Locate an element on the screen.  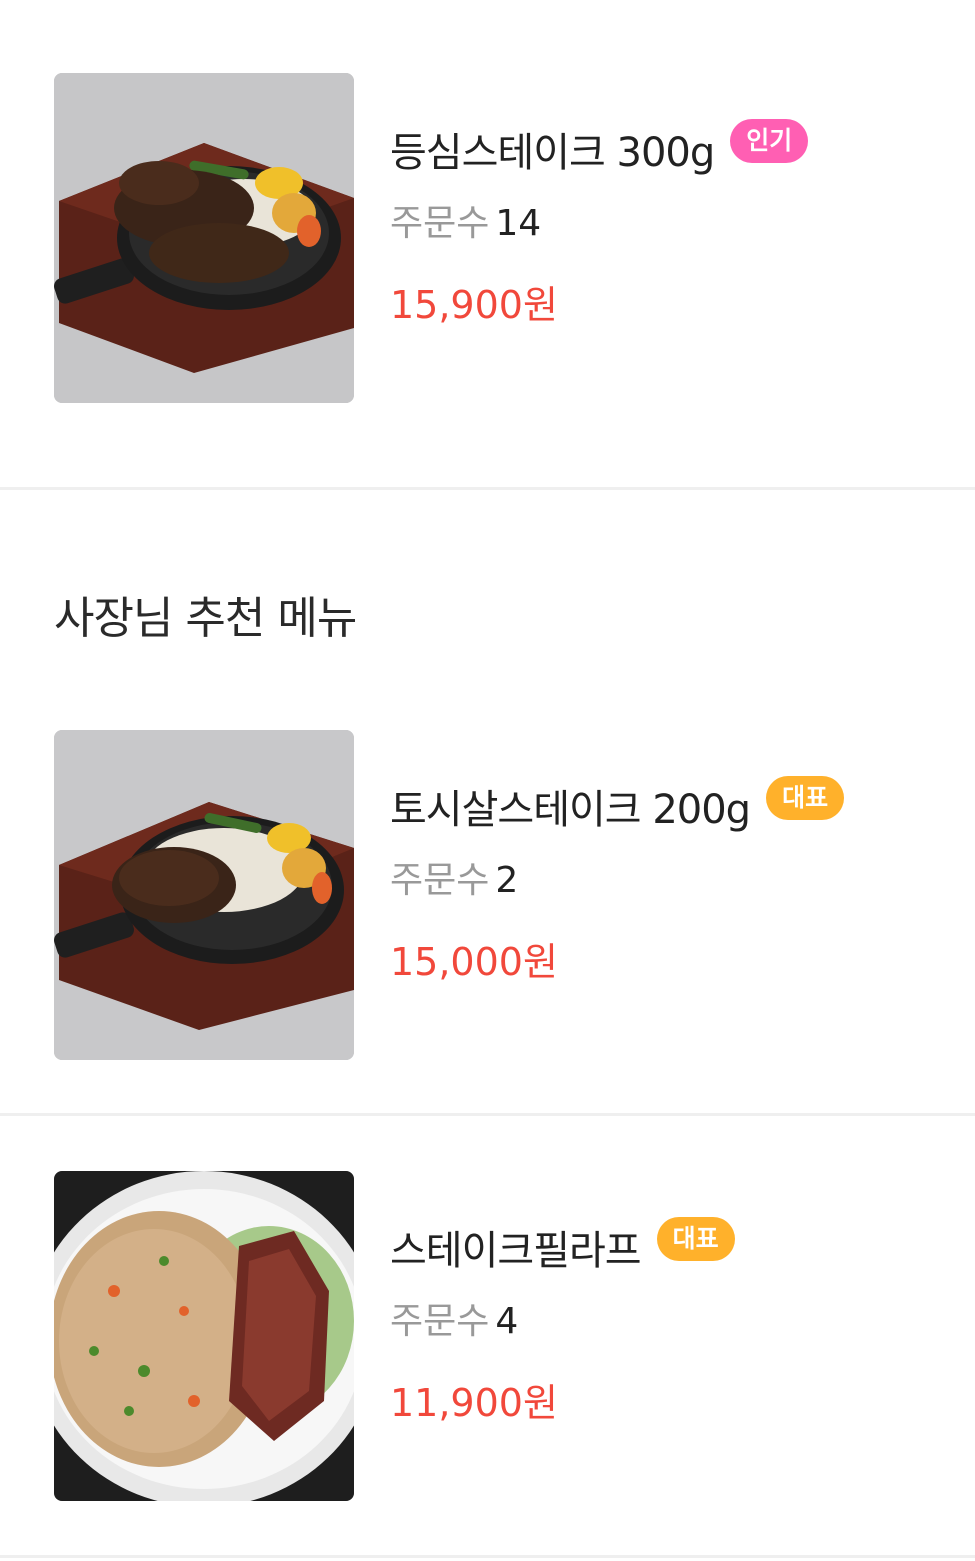
popular-badge: 인기 is located at coordinates (769, 141).